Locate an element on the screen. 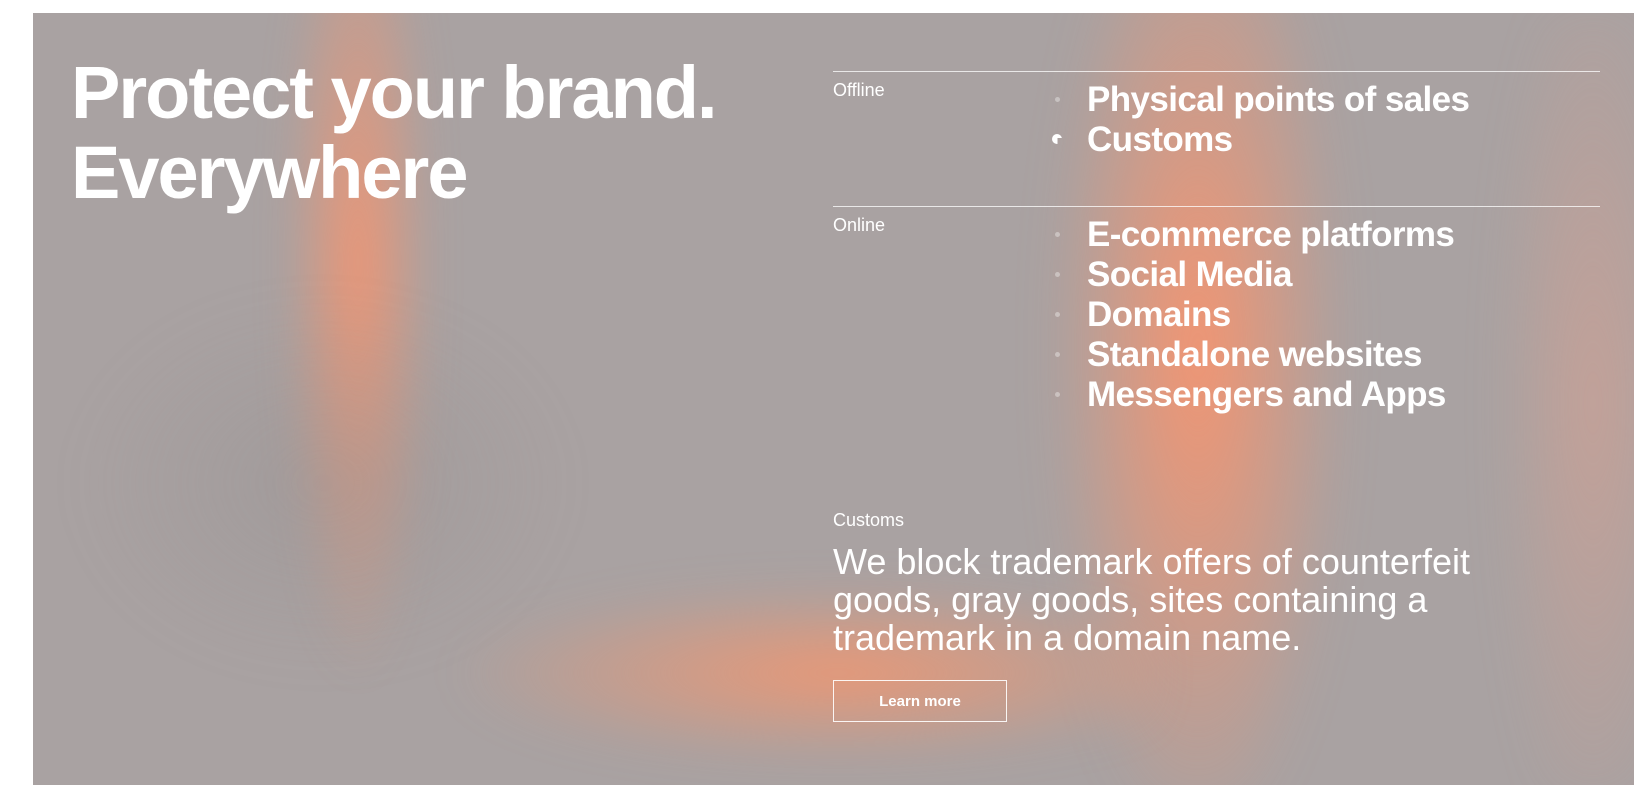 This screenshot has width=1634, height=785. channel-item-physical-points-of-sales: Physical points of sales is located at coordinates (1262, 100).